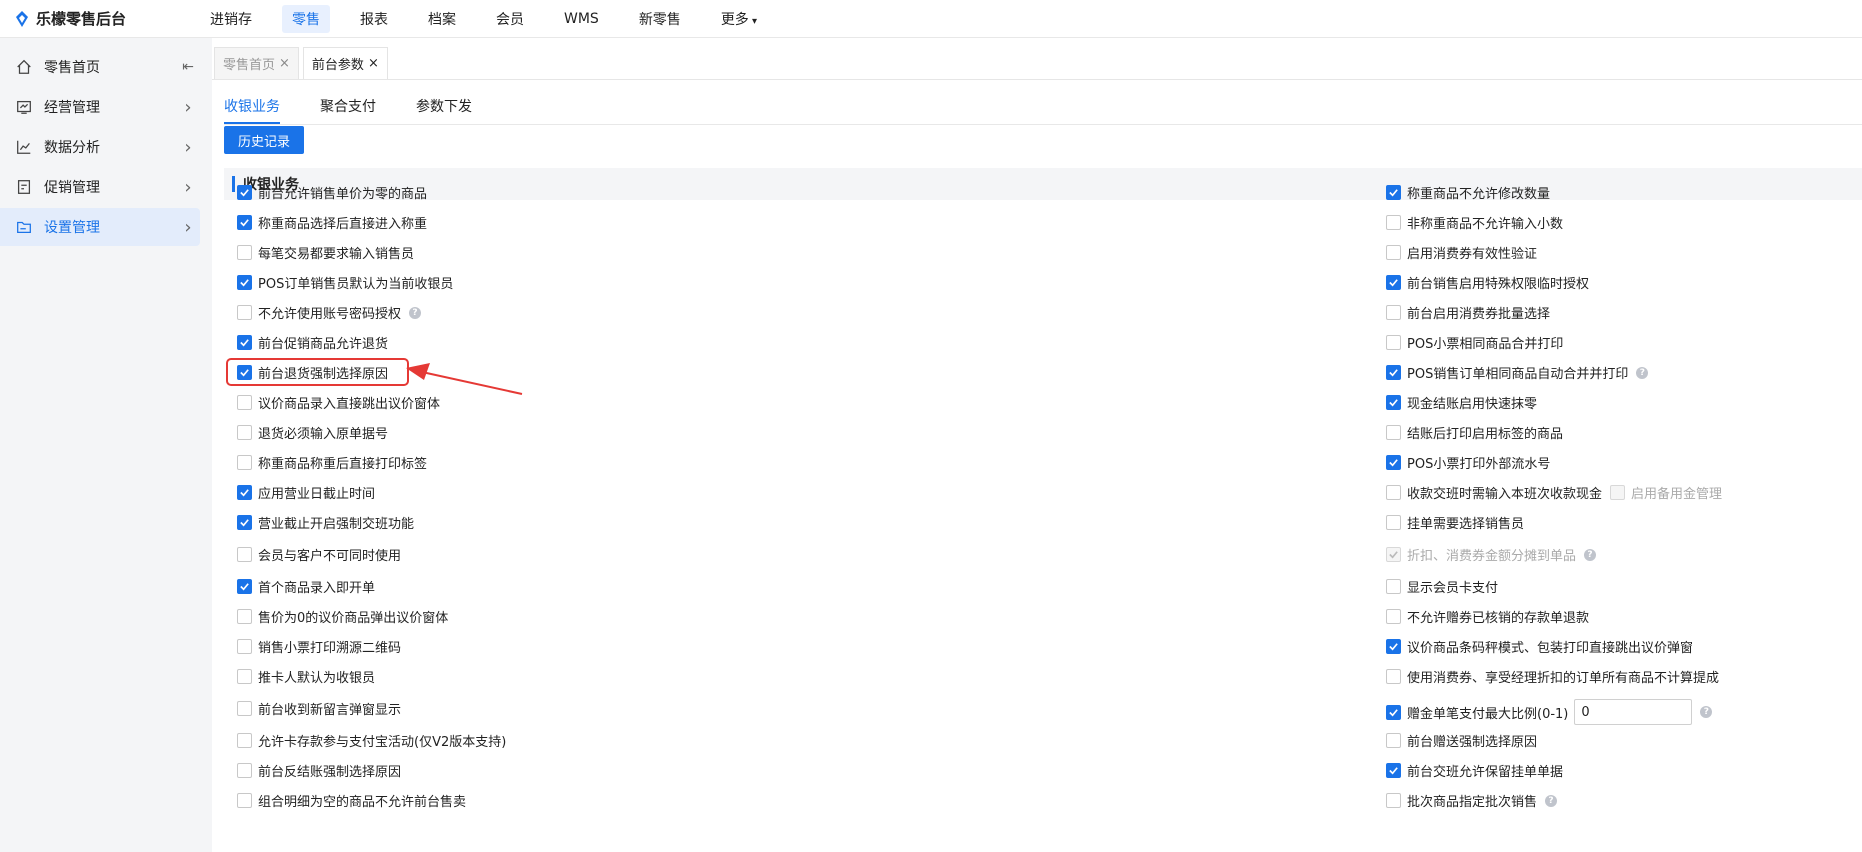 This screenshot has width=1862, height=852. What do you see at coordinates (1468, 462) in the screenshot?
I see `option-row: POS小票打印外部流水号` at bounding box center [1468, 462].